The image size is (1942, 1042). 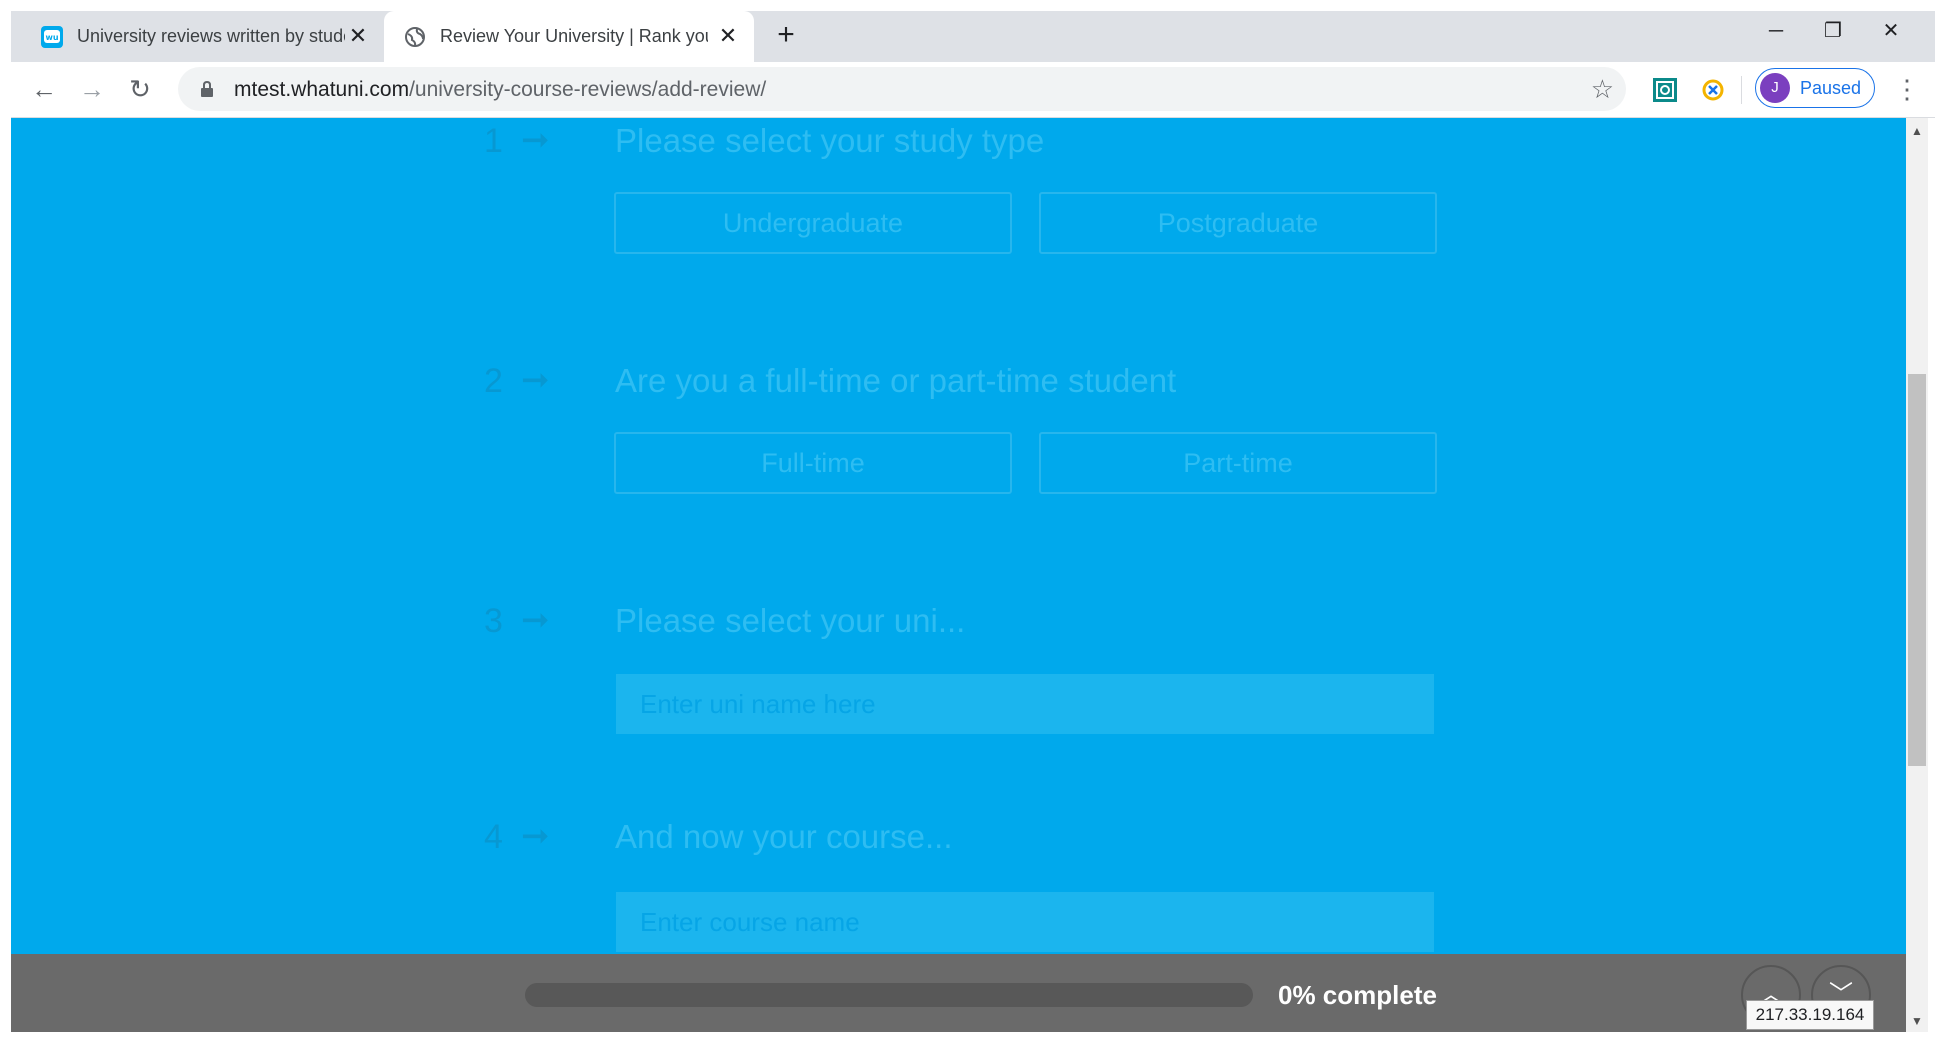 What do you see at coordinates (493, 381) in the screenshot?
I see `question-number: 2` at bounding box center [493, 381].